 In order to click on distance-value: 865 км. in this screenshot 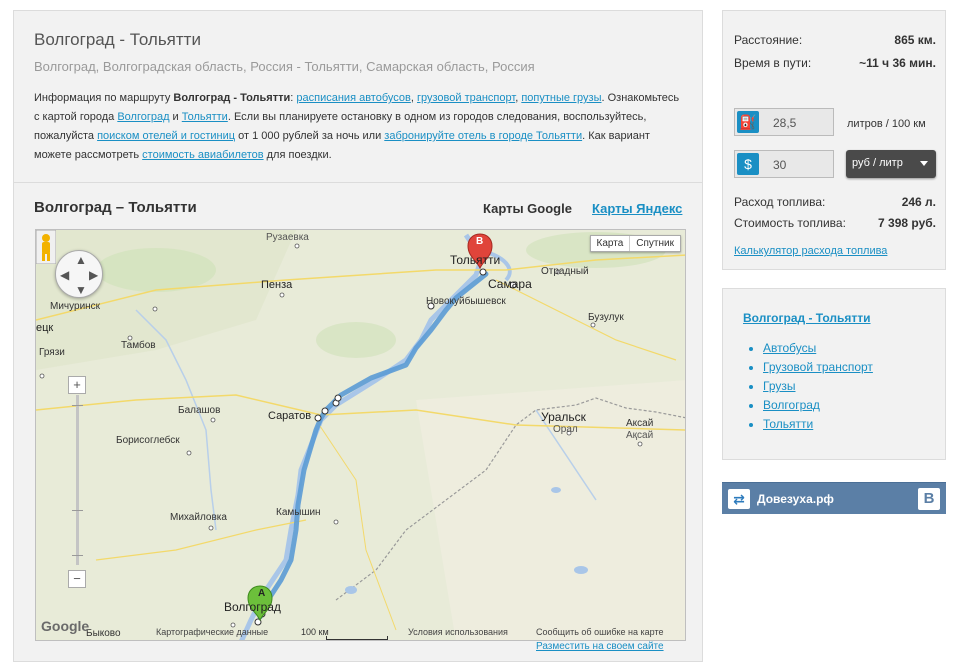, I will do `click(915, 40)`.